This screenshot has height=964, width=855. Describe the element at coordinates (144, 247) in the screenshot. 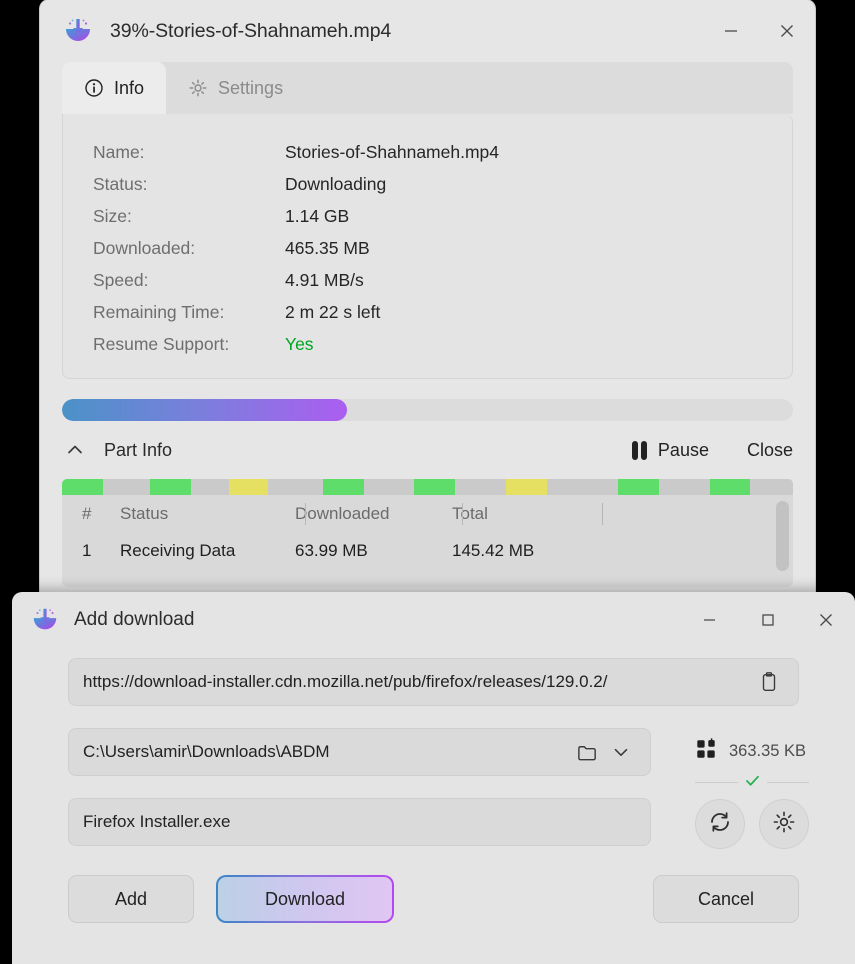

I see `info-label-downloaded: Downloaded:` at that location.